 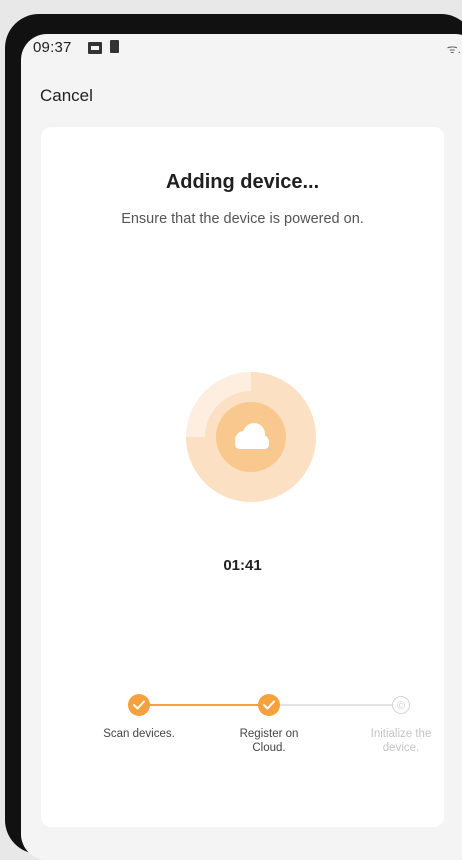 I want to click on step-connector-pending, so click(x=339, y=705).